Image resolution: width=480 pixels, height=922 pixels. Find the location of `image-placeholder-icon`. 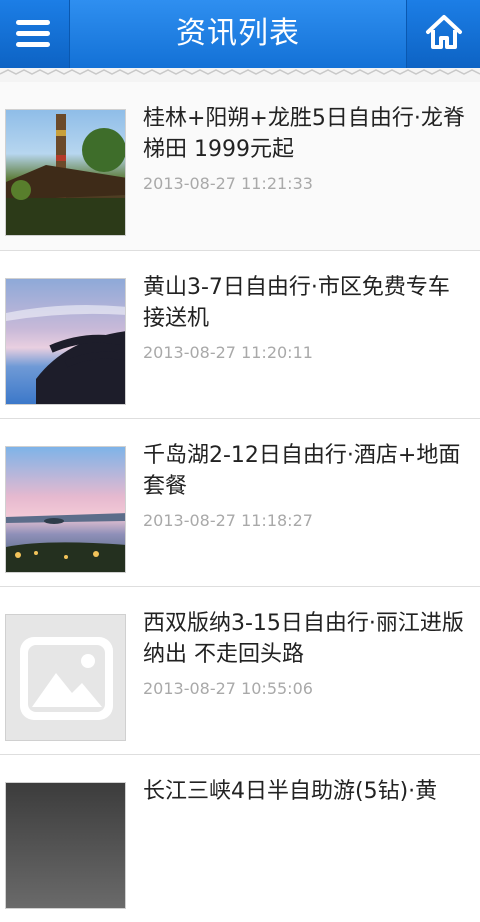

image-placeholder-icon is located at coordinates (65, 677).